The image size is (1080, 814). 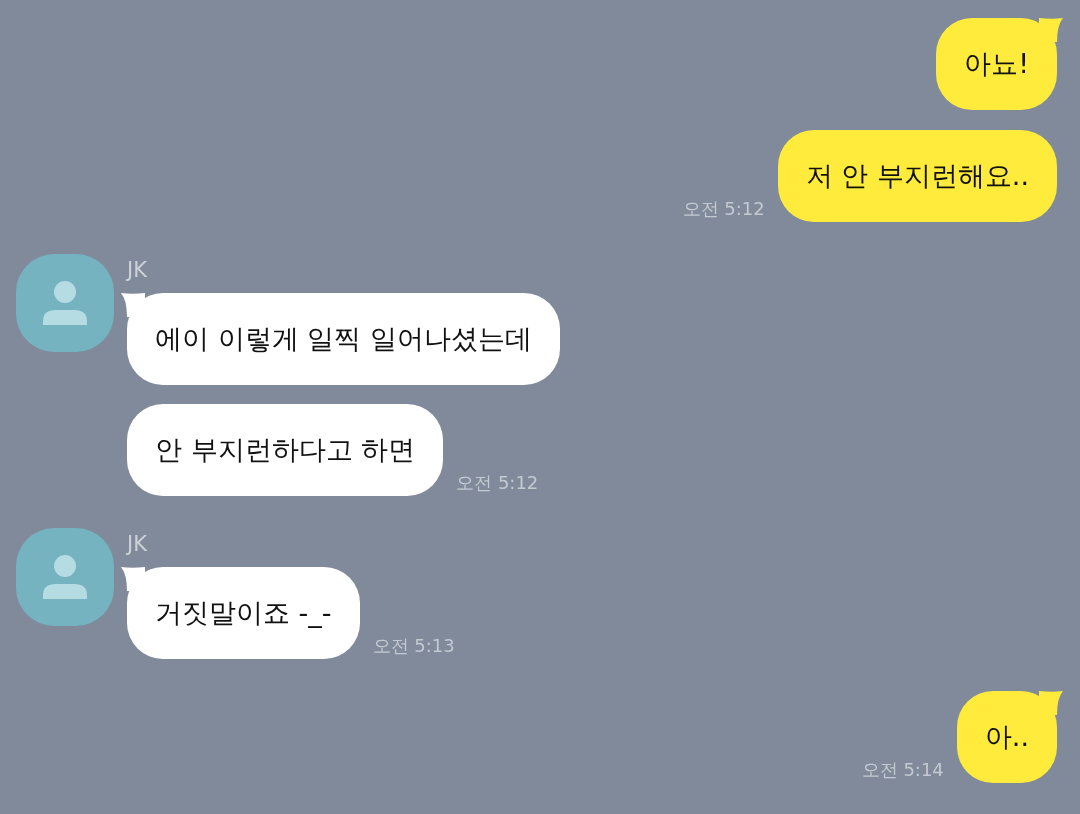 I want to click on message-time: 오전 5:13, so click(x=413, y=646).